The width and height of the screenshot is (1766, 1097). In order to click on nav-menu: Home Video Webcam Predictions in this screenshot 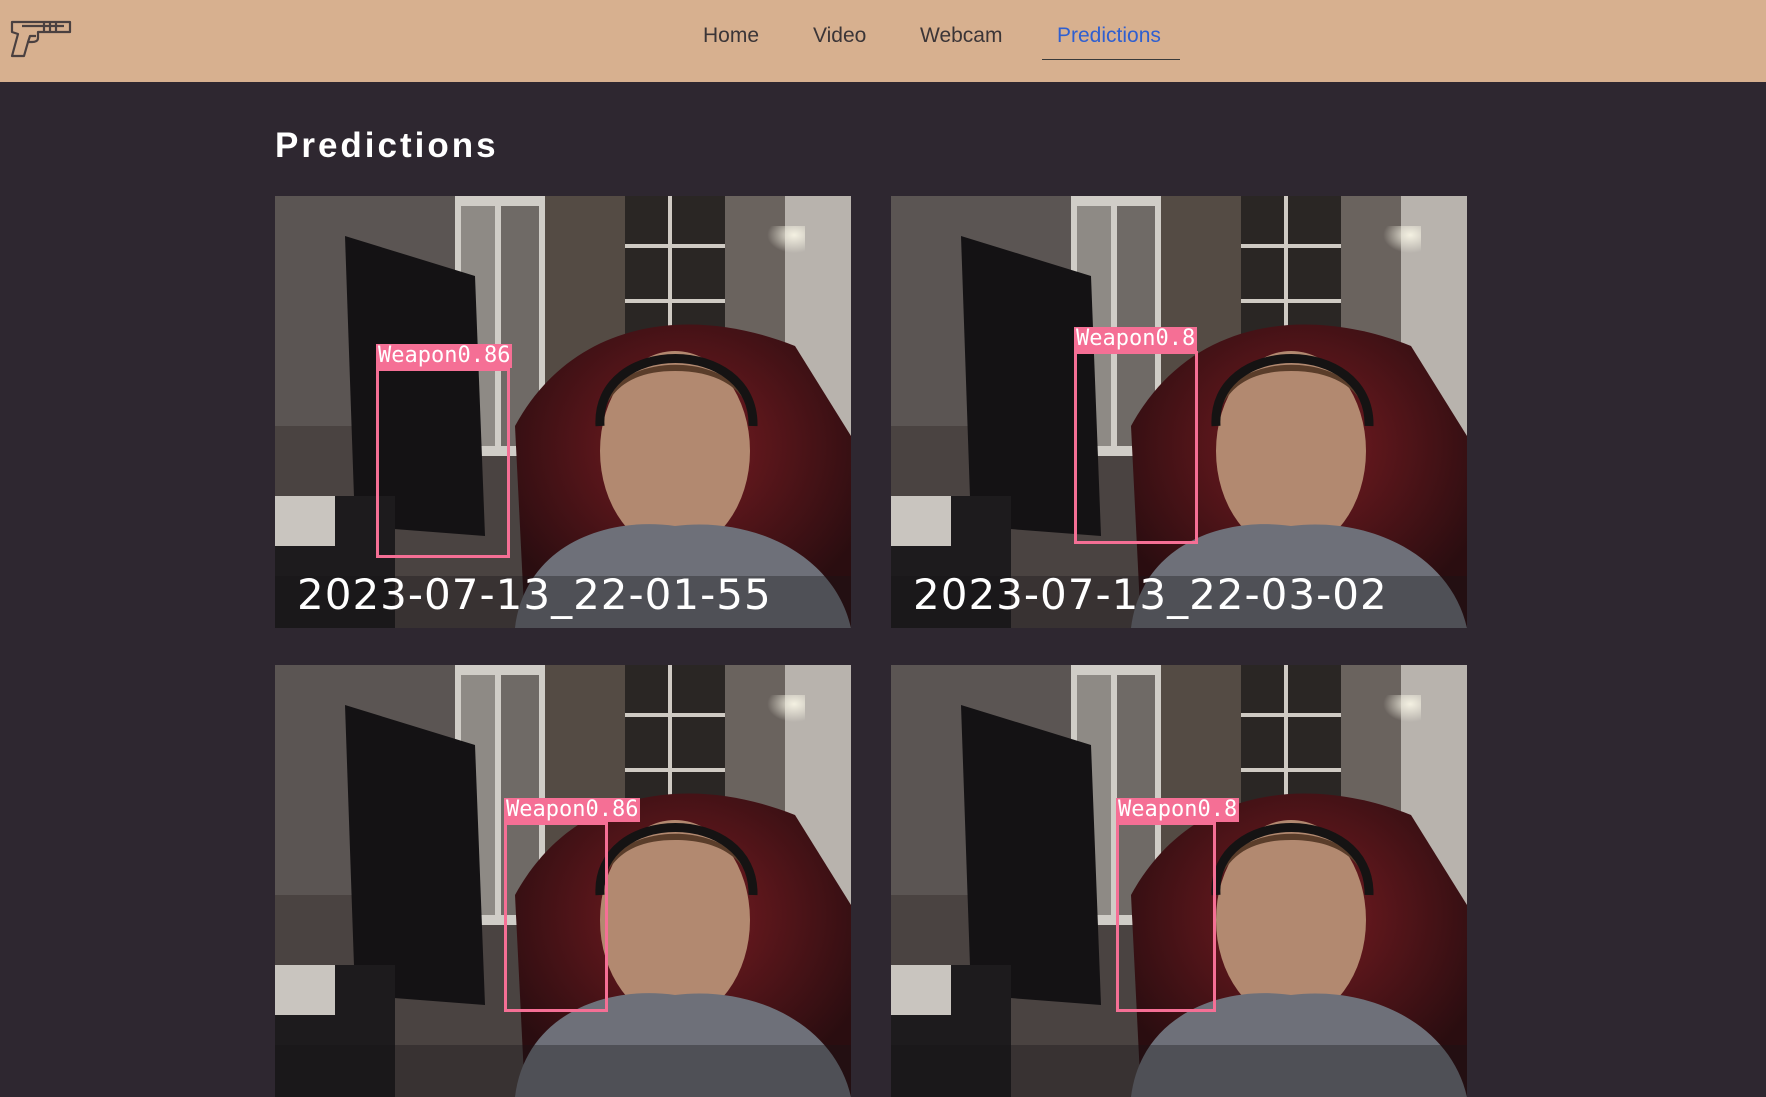, I will do `click(883, 41)`.